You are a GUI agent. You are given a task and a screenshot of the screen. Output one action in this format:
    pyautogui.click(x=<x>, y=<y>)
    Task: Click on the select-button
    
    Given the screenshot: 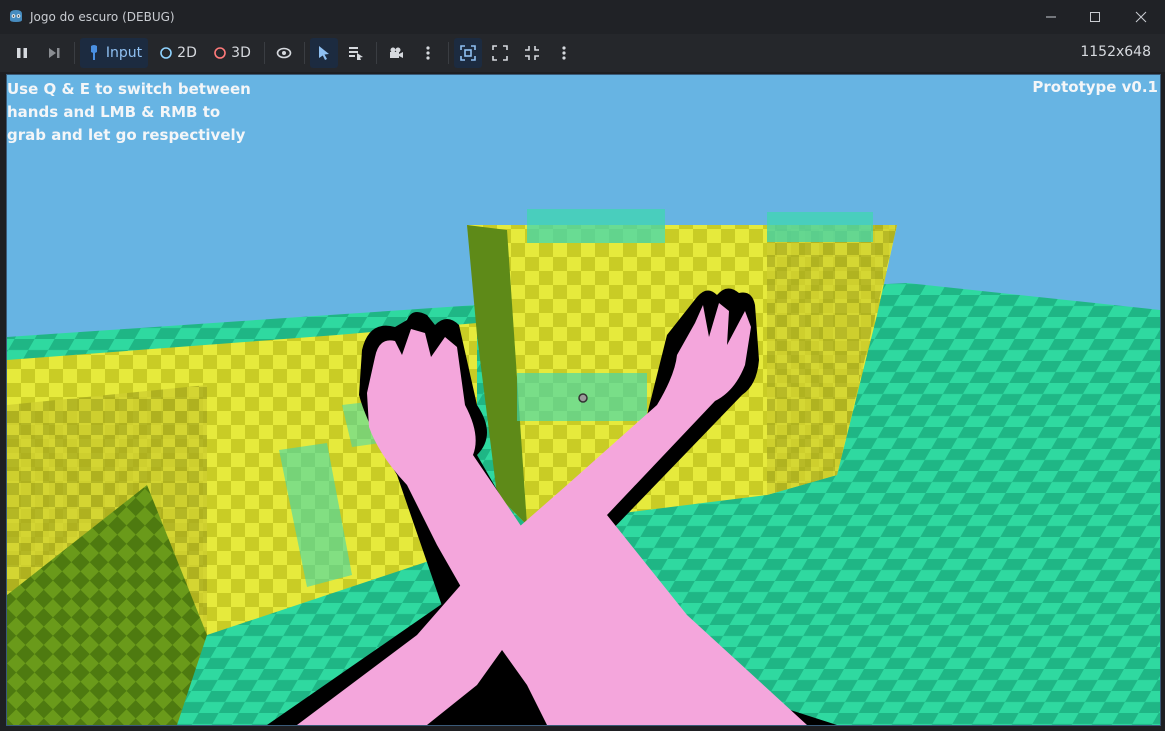 What is the action you would take?
    pyautogui.click(x=324, y=53)
    